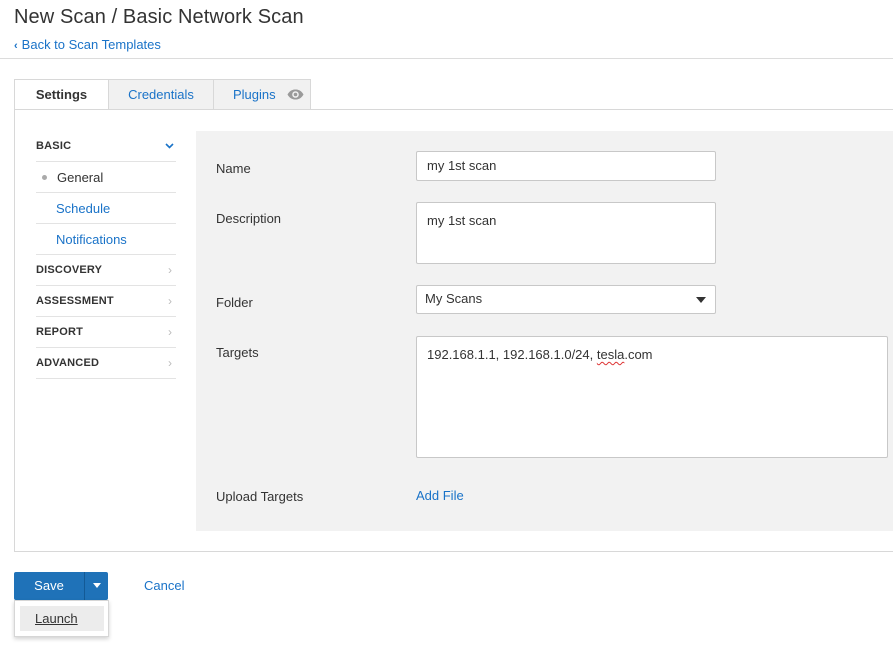  Describe the element at coordinates (68, 363) in the screenshot. I see `sidebar-section-label: ADVANCED` at that location.